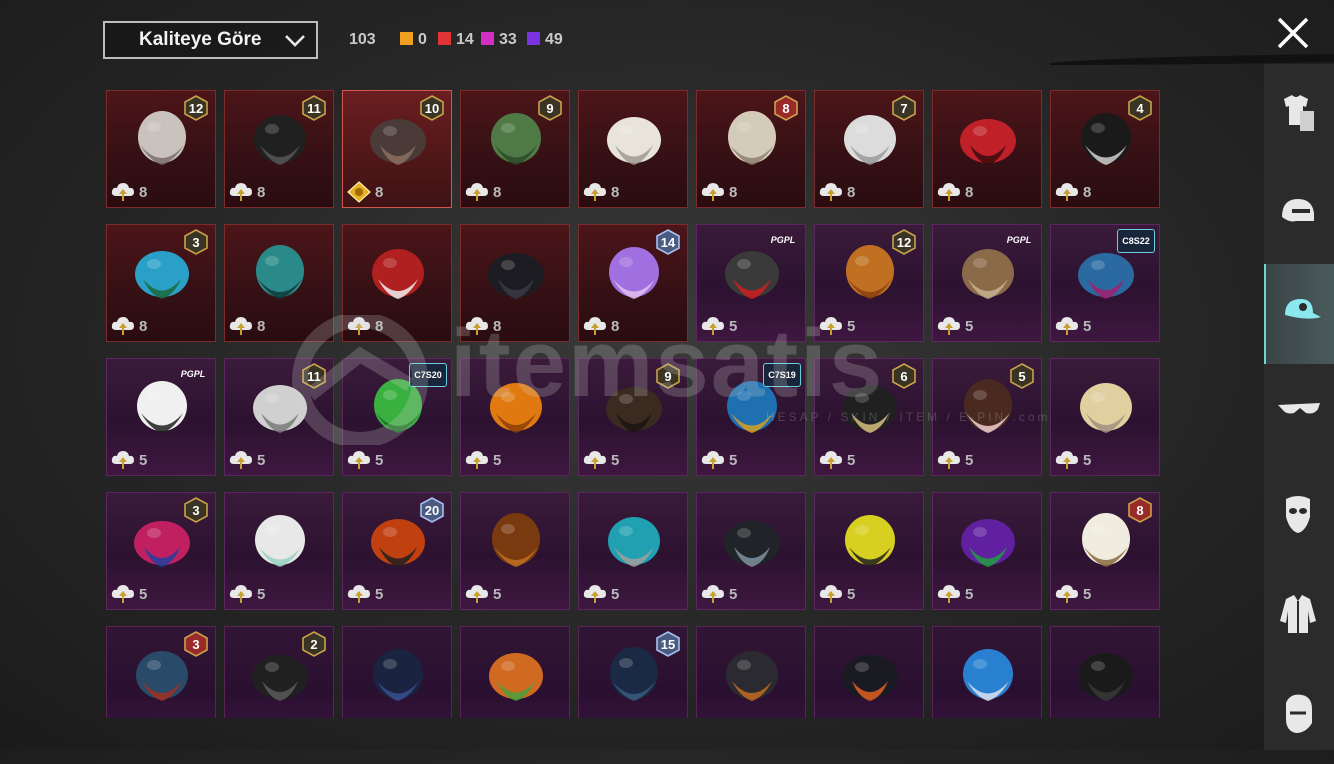  What do you see at coordinates (314, 376) in the screenshot?
I see `badge-label: 11` at bounding box center [314, 376].